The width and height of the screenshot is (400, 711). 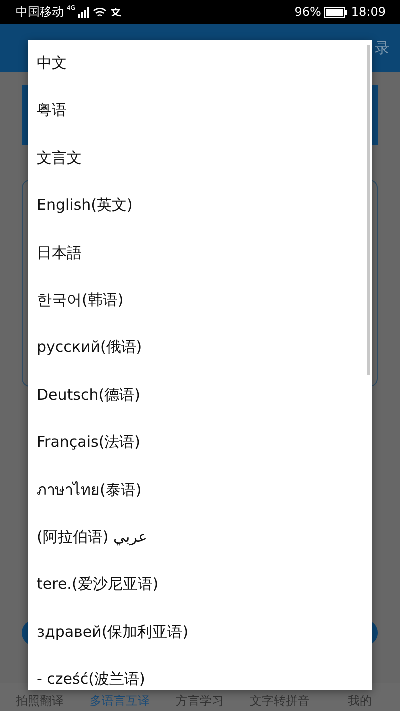 I want to click on language-option: ภาษาไทย(泰语), so click(x=89, y=490).